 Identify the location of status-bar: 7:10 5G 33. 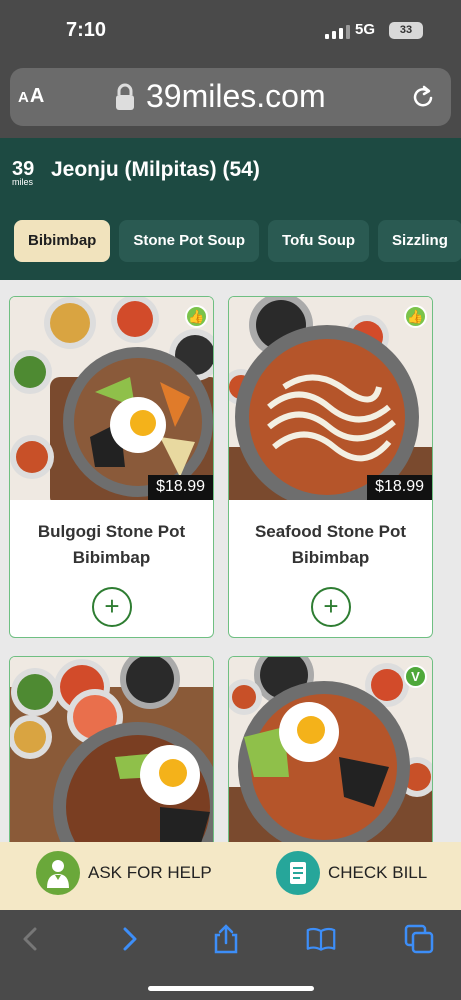
(230, 30).